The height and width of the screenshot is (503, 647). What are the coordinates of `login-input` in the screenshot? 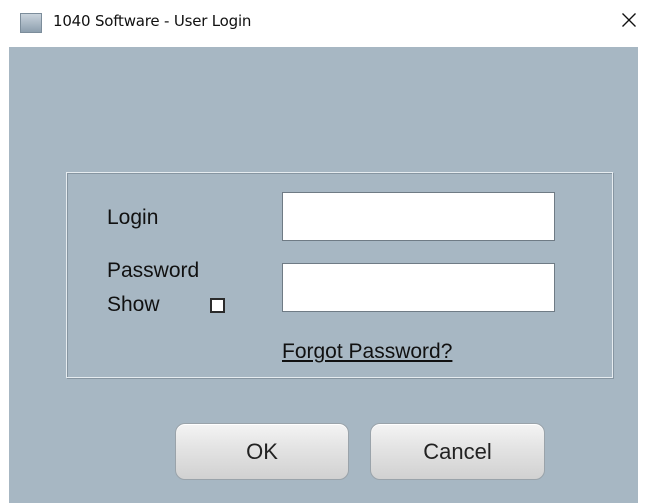 It's located at (418, 216).